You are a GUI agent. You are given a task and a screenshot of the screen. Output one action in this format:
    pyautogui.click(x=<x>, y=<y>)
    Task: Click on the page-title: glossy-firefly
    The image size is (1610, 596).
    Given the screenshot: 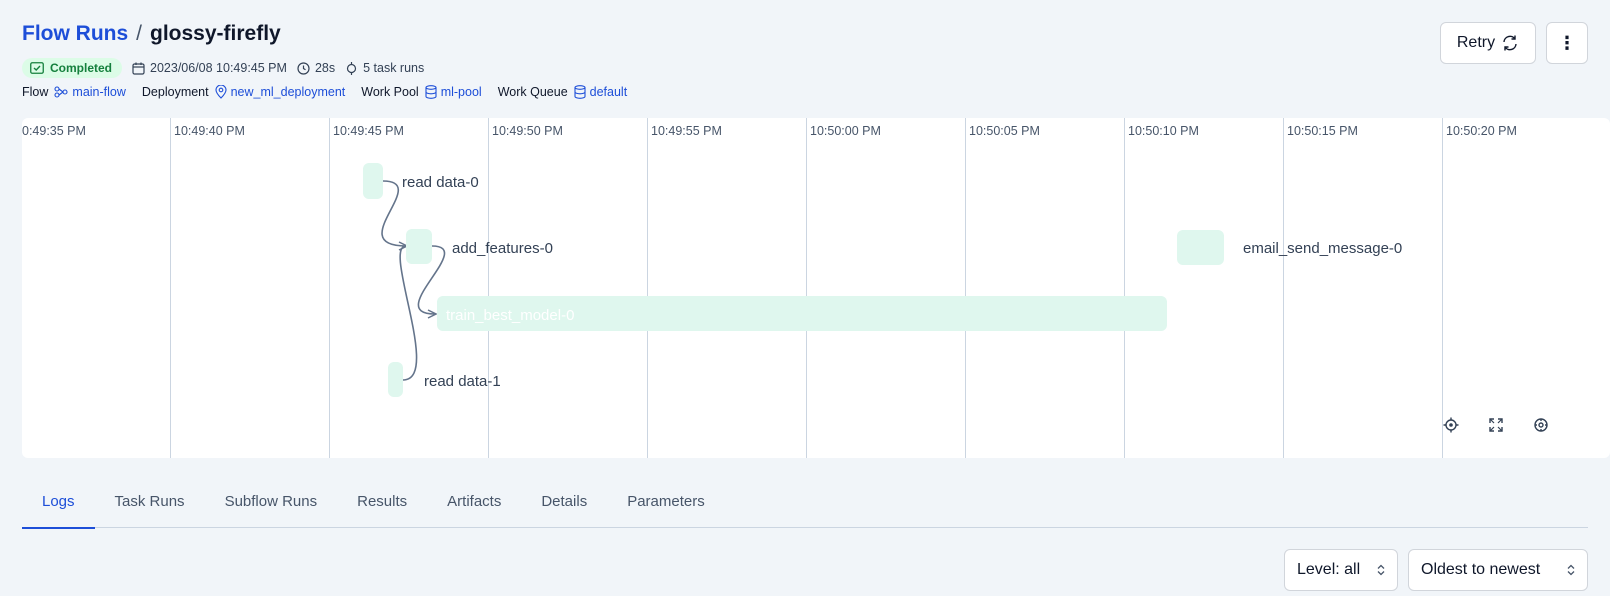 What is the action you would take?
    pyautogui.click(x=215, y=33)
    